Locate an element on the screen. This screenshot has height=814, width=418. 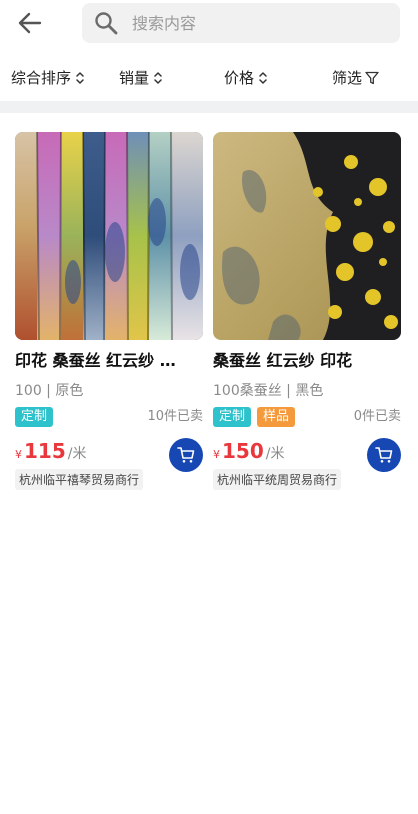
filter-button: 筛选 is located at coordinates (355, 77).